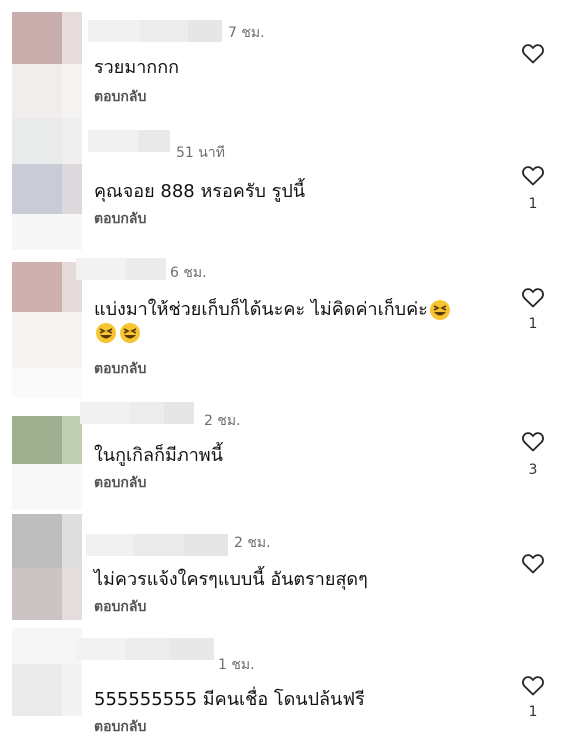  Describe the element at coordinates (246, 33) in the screenshot. I see `comment-time: 7 ชม.` at that location.